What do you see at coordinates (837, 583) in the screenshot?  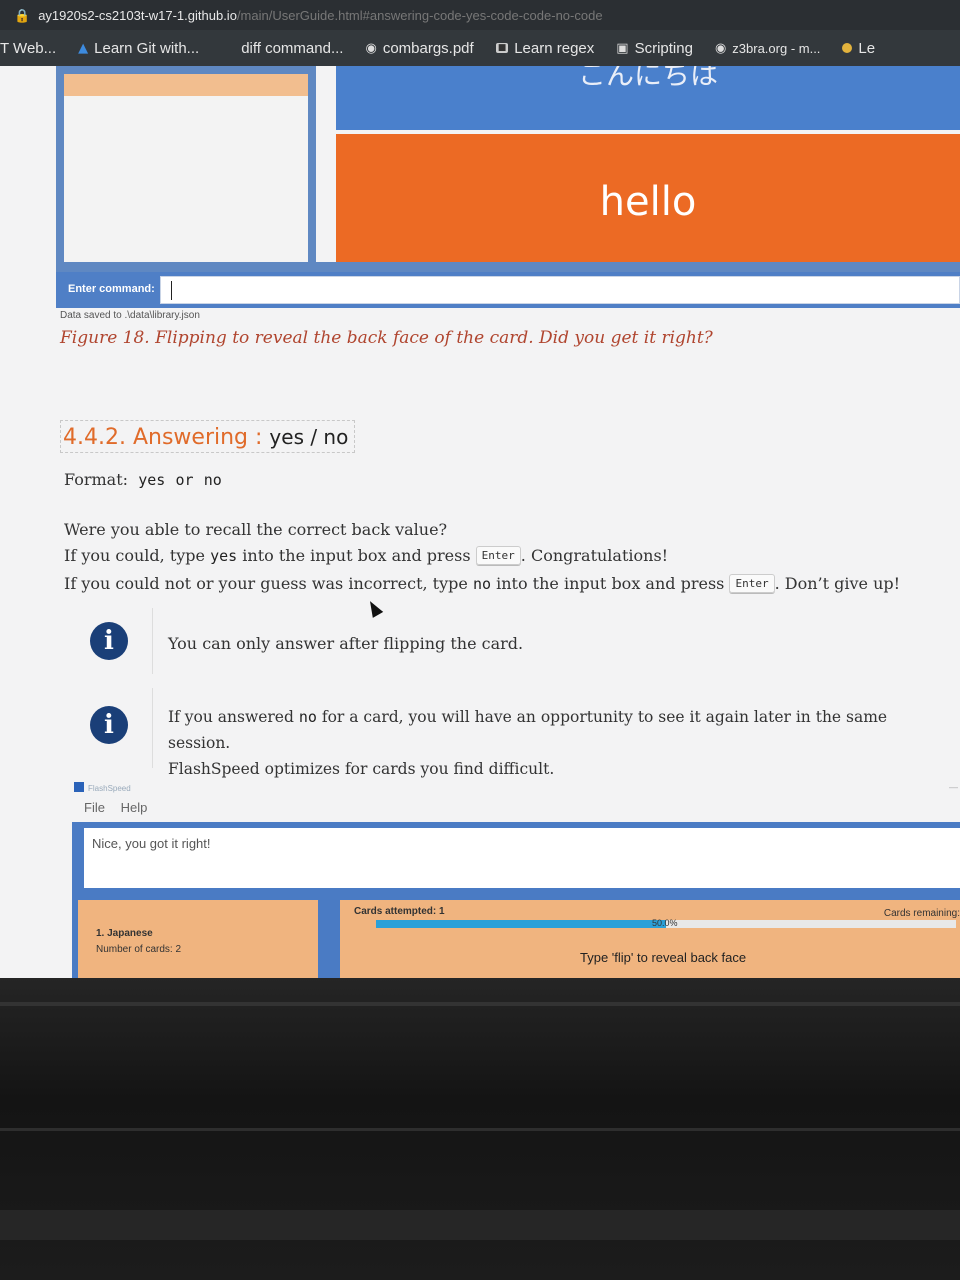 I see `text: . Don’t give up!` at bounding box center [837, 583].